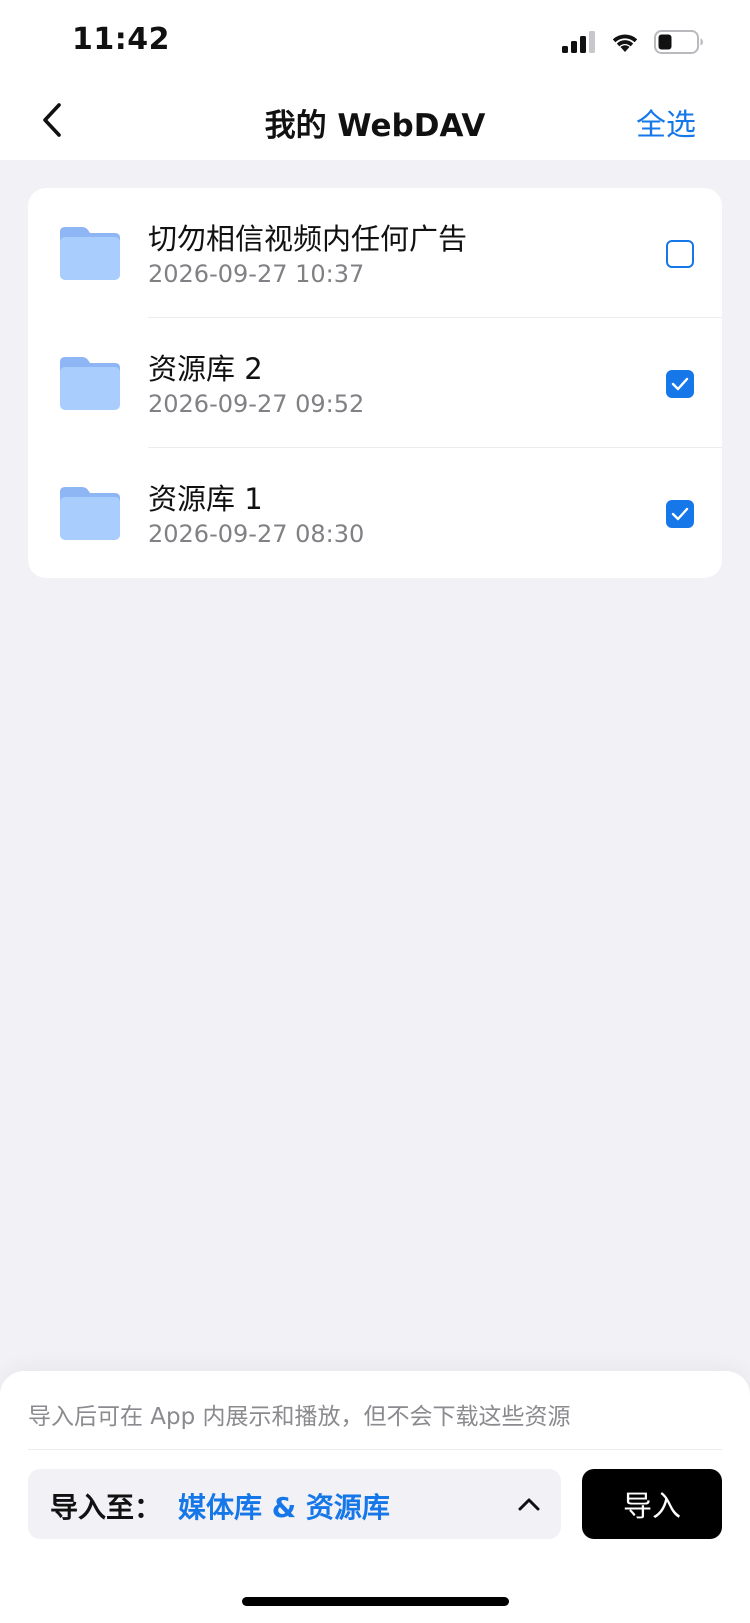 This screenshot has width=750, height=1623. What do you see at coordinates (578, 42) in the screenshot?
I see `signal-icon` at bounding box center [578, 42].